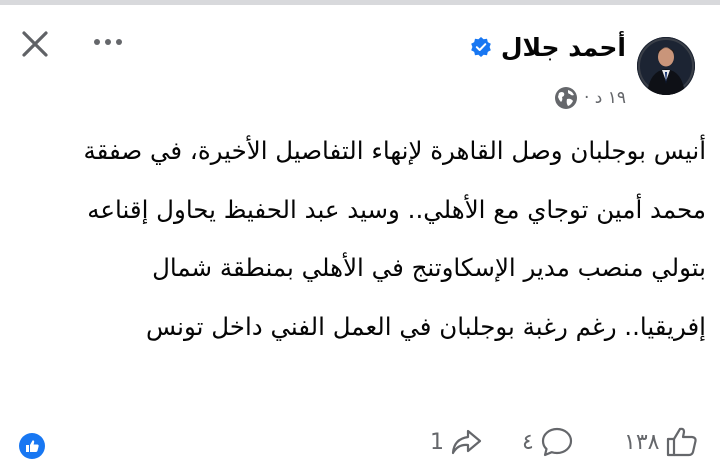  I want to click on author-name: أحمد جلال, so click(563, 47).